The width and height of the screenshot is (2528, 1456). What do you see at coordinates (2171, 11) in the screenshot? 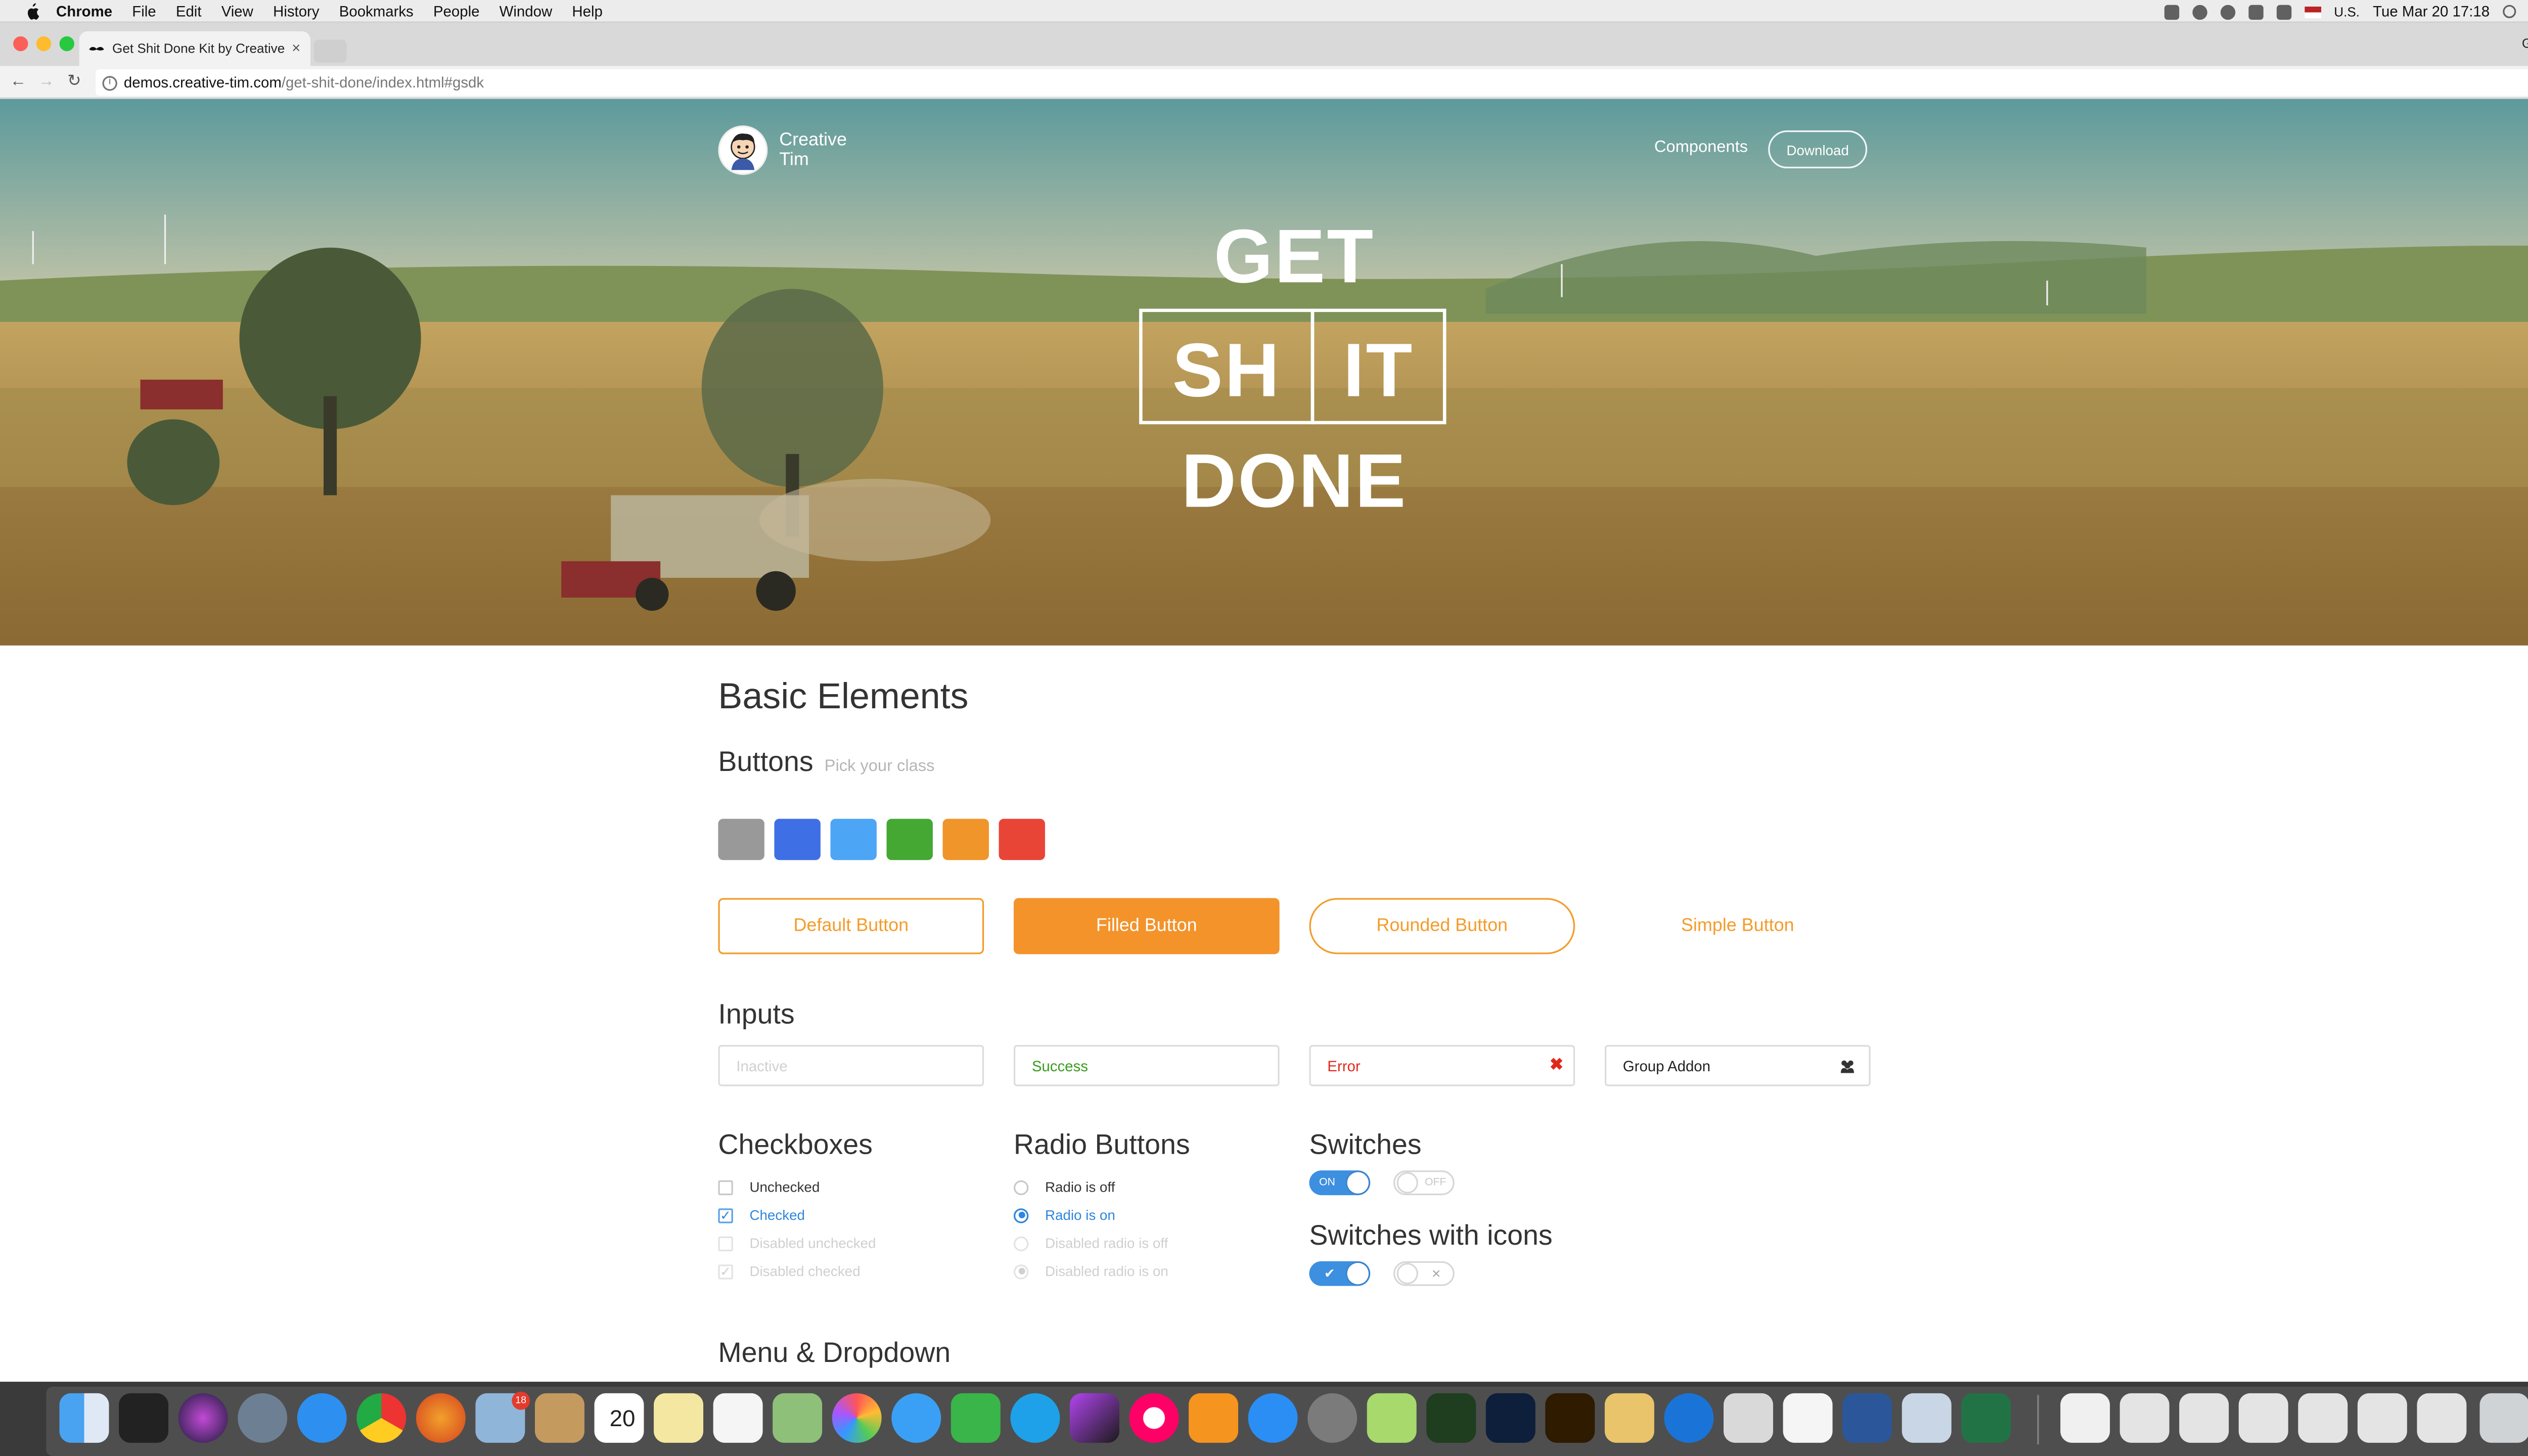
I see `sidebar-status-icon` at bounding box center [2171, 11].